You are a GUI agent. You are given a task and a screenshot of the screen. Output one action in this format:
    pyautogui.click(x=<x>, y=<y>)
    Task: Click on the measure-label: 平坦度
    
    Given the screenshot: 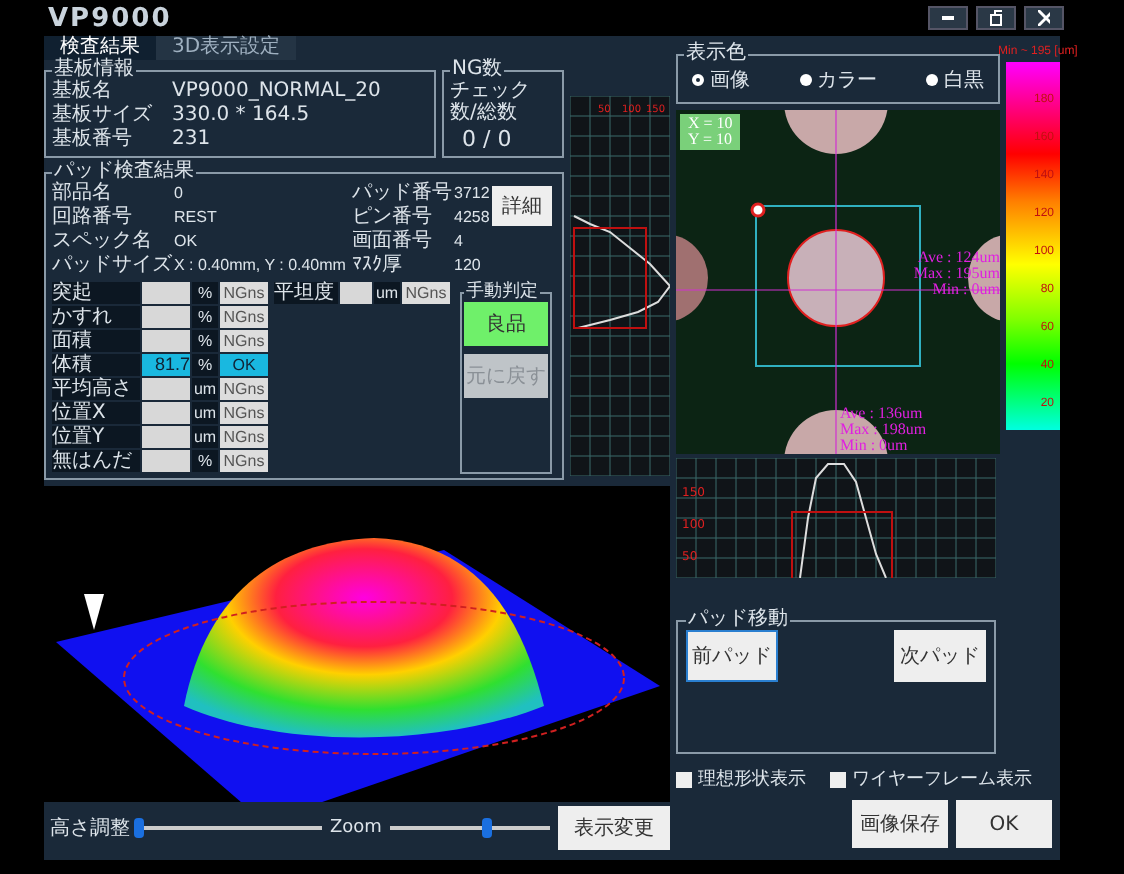 What is the action you would take?
    pyautogui.click(x=306, y=293)
    